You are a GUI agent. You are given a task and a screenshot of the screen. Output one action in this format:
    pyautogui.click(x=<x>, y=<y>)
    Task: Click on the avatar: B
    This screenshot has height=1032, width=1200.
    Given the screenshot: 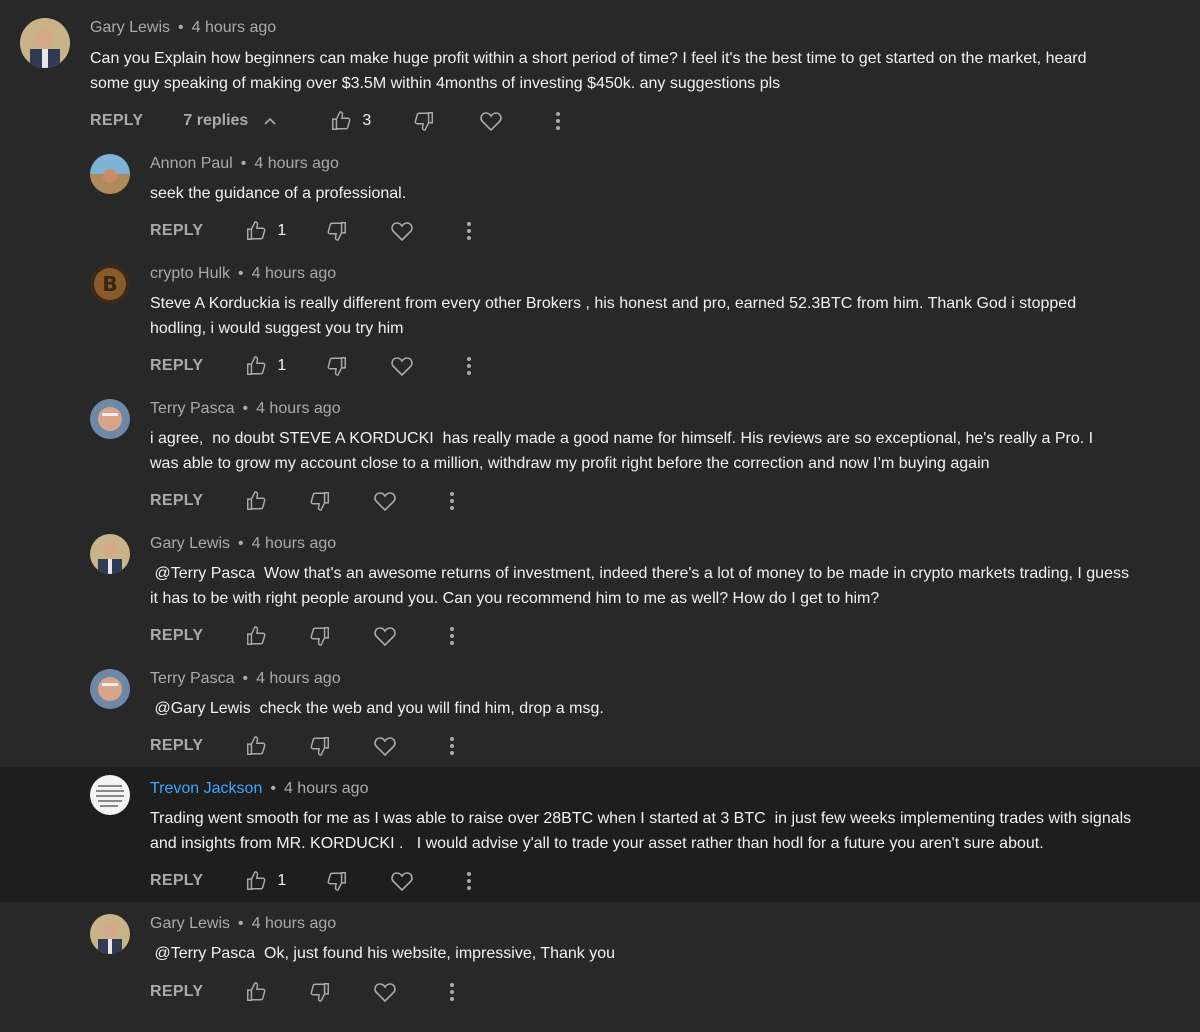 What is the action you would take?
    pyautogui.click(x=110, y=284)
    